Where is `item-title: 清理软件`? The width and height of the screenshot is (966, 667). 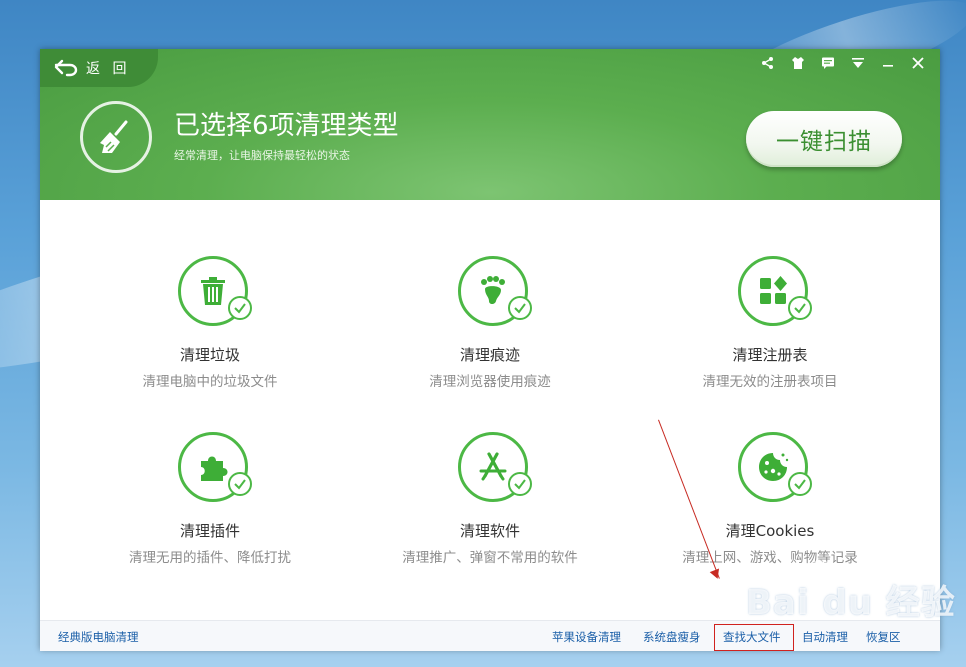 item-title: 清理软件 is located at coordinates (489, 531).